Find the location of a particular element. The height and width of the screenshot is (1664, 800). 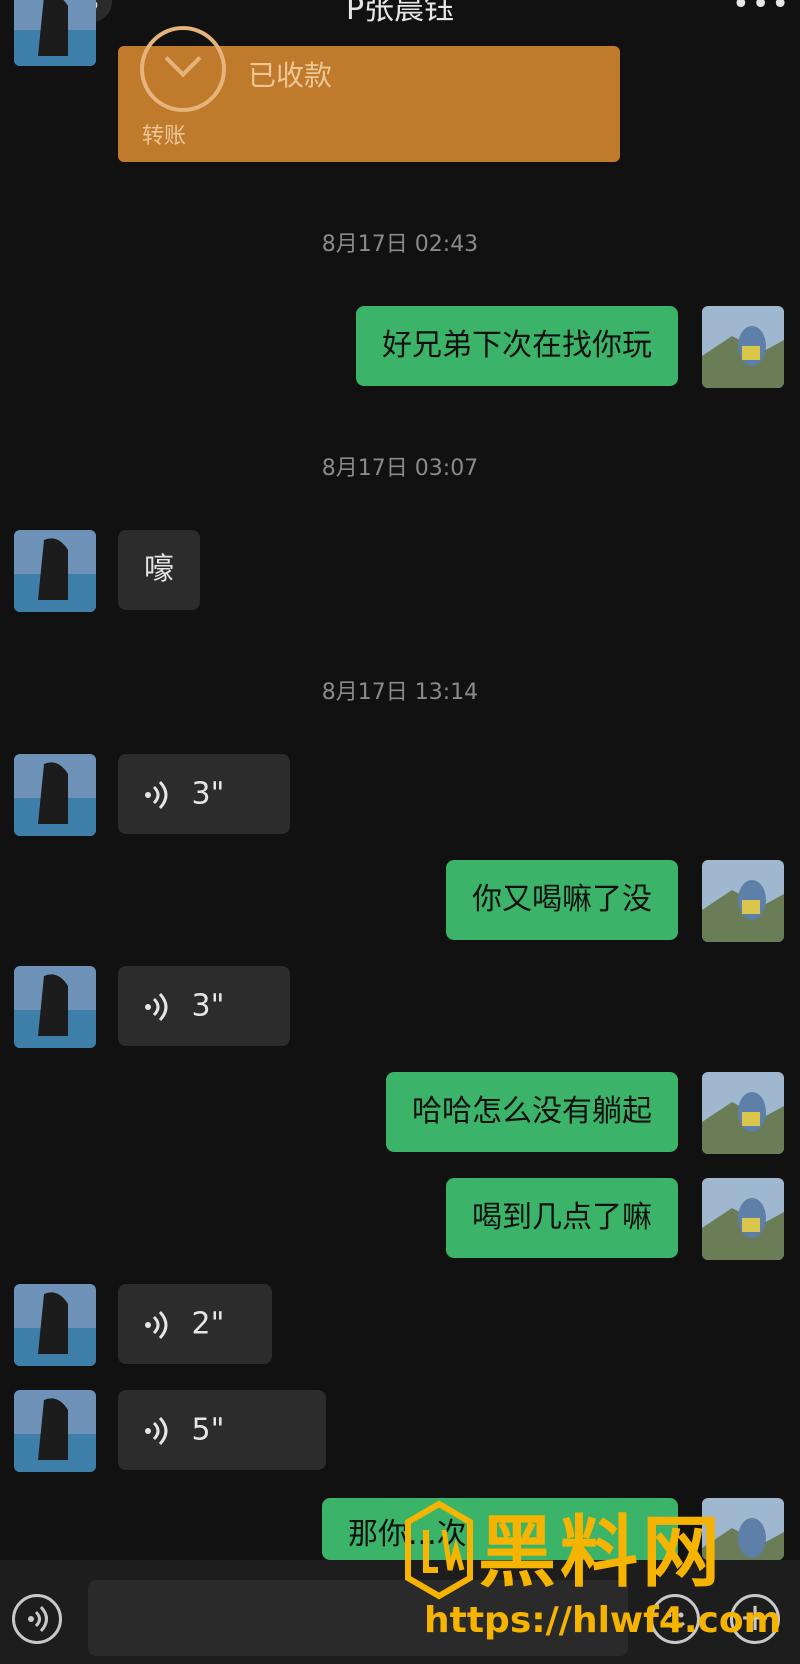

message-text: 哈哈怎么没有躺起 is located at coordinates (532, 1111).